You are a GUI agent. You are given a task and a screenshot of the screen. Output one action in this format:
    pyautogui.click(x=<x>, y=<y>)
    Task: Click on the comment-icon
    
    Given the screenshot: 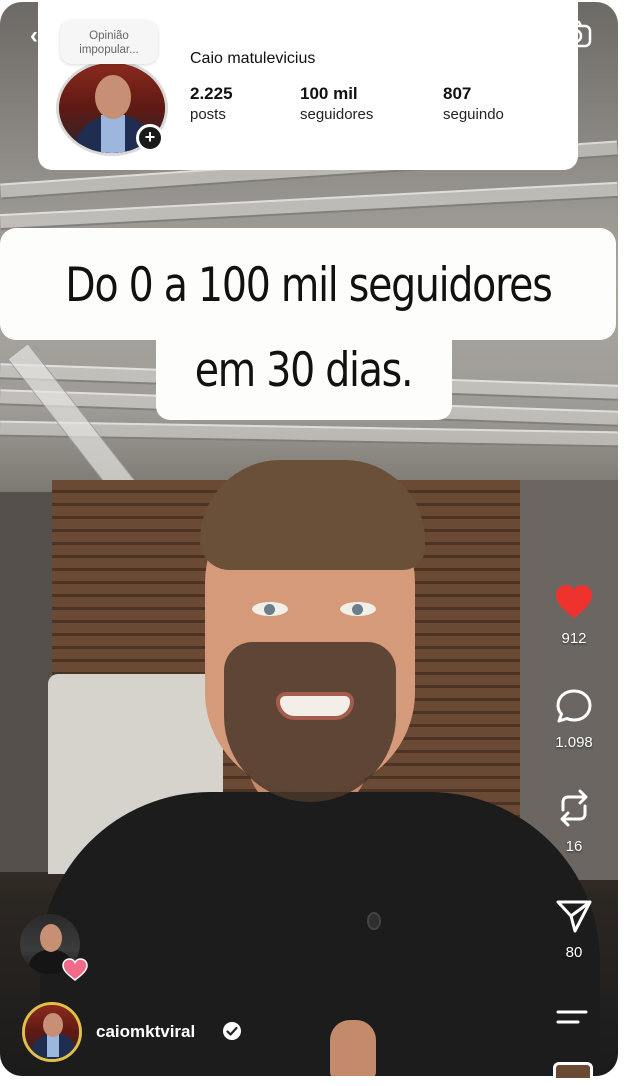 What is the action you would take?
    pyautogui.click(x=574, y=706)
    